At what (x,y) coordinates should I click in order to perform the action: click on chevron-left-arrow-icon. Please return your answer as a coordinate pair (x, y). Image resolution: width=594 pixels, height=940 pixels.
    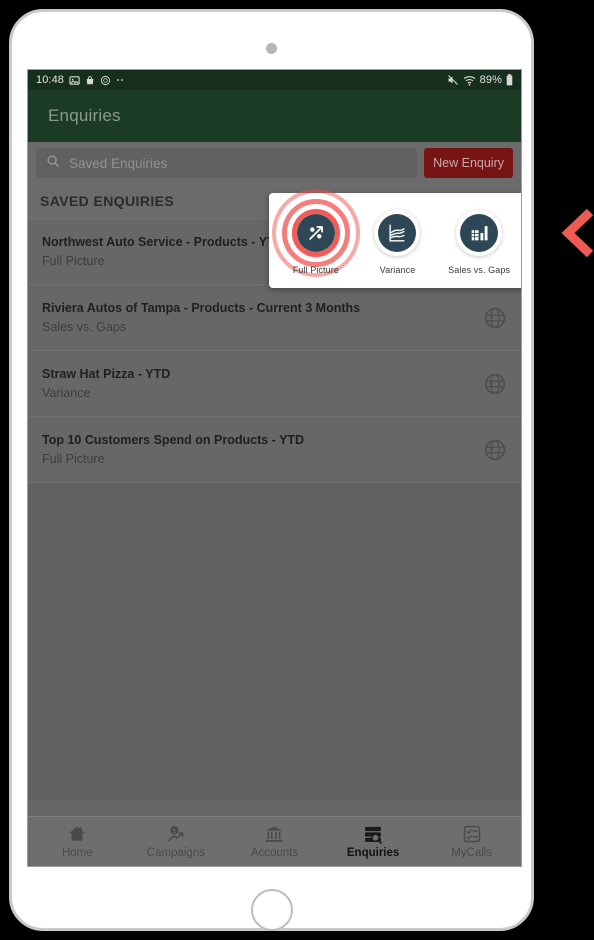
    Looking at the image, I should click on (577, 233).